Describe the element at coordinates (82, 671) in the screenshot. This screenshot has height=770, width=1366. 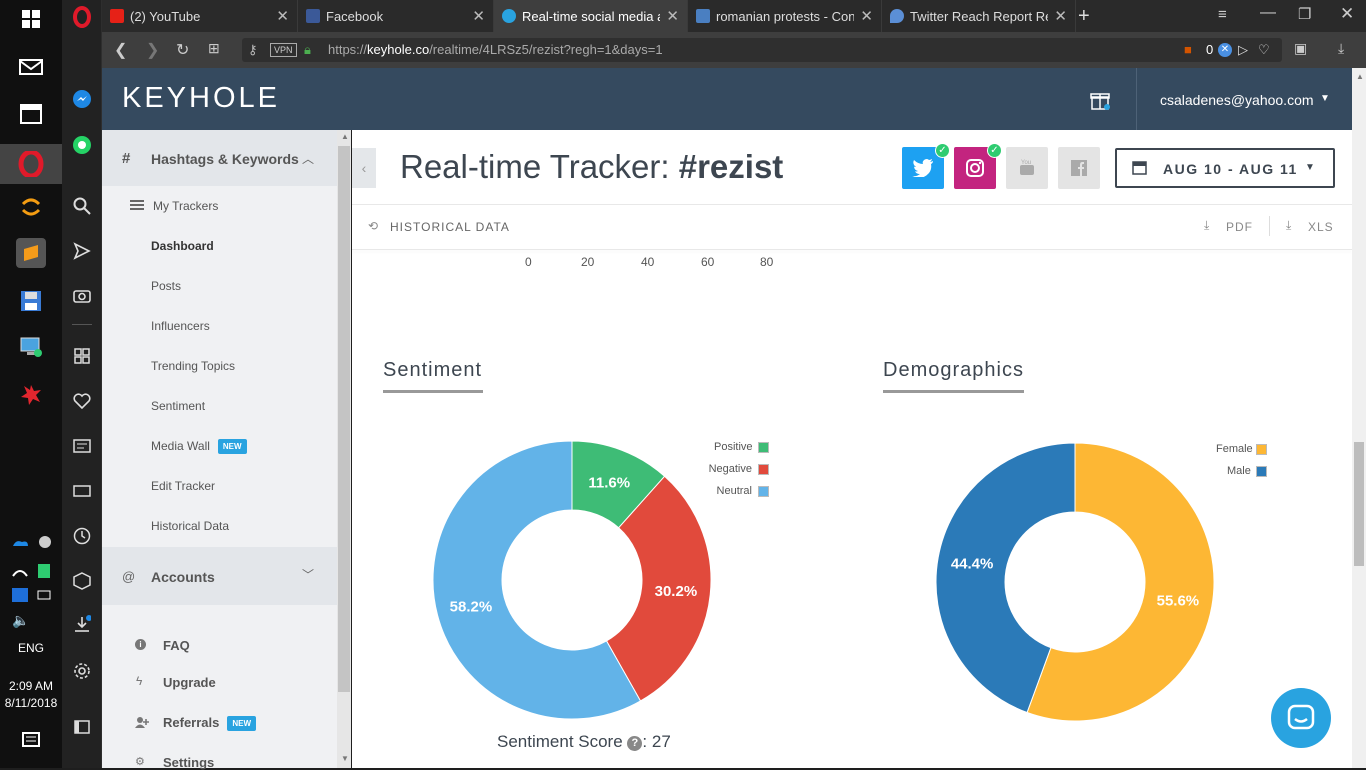
I see `settings-icon` at that location.